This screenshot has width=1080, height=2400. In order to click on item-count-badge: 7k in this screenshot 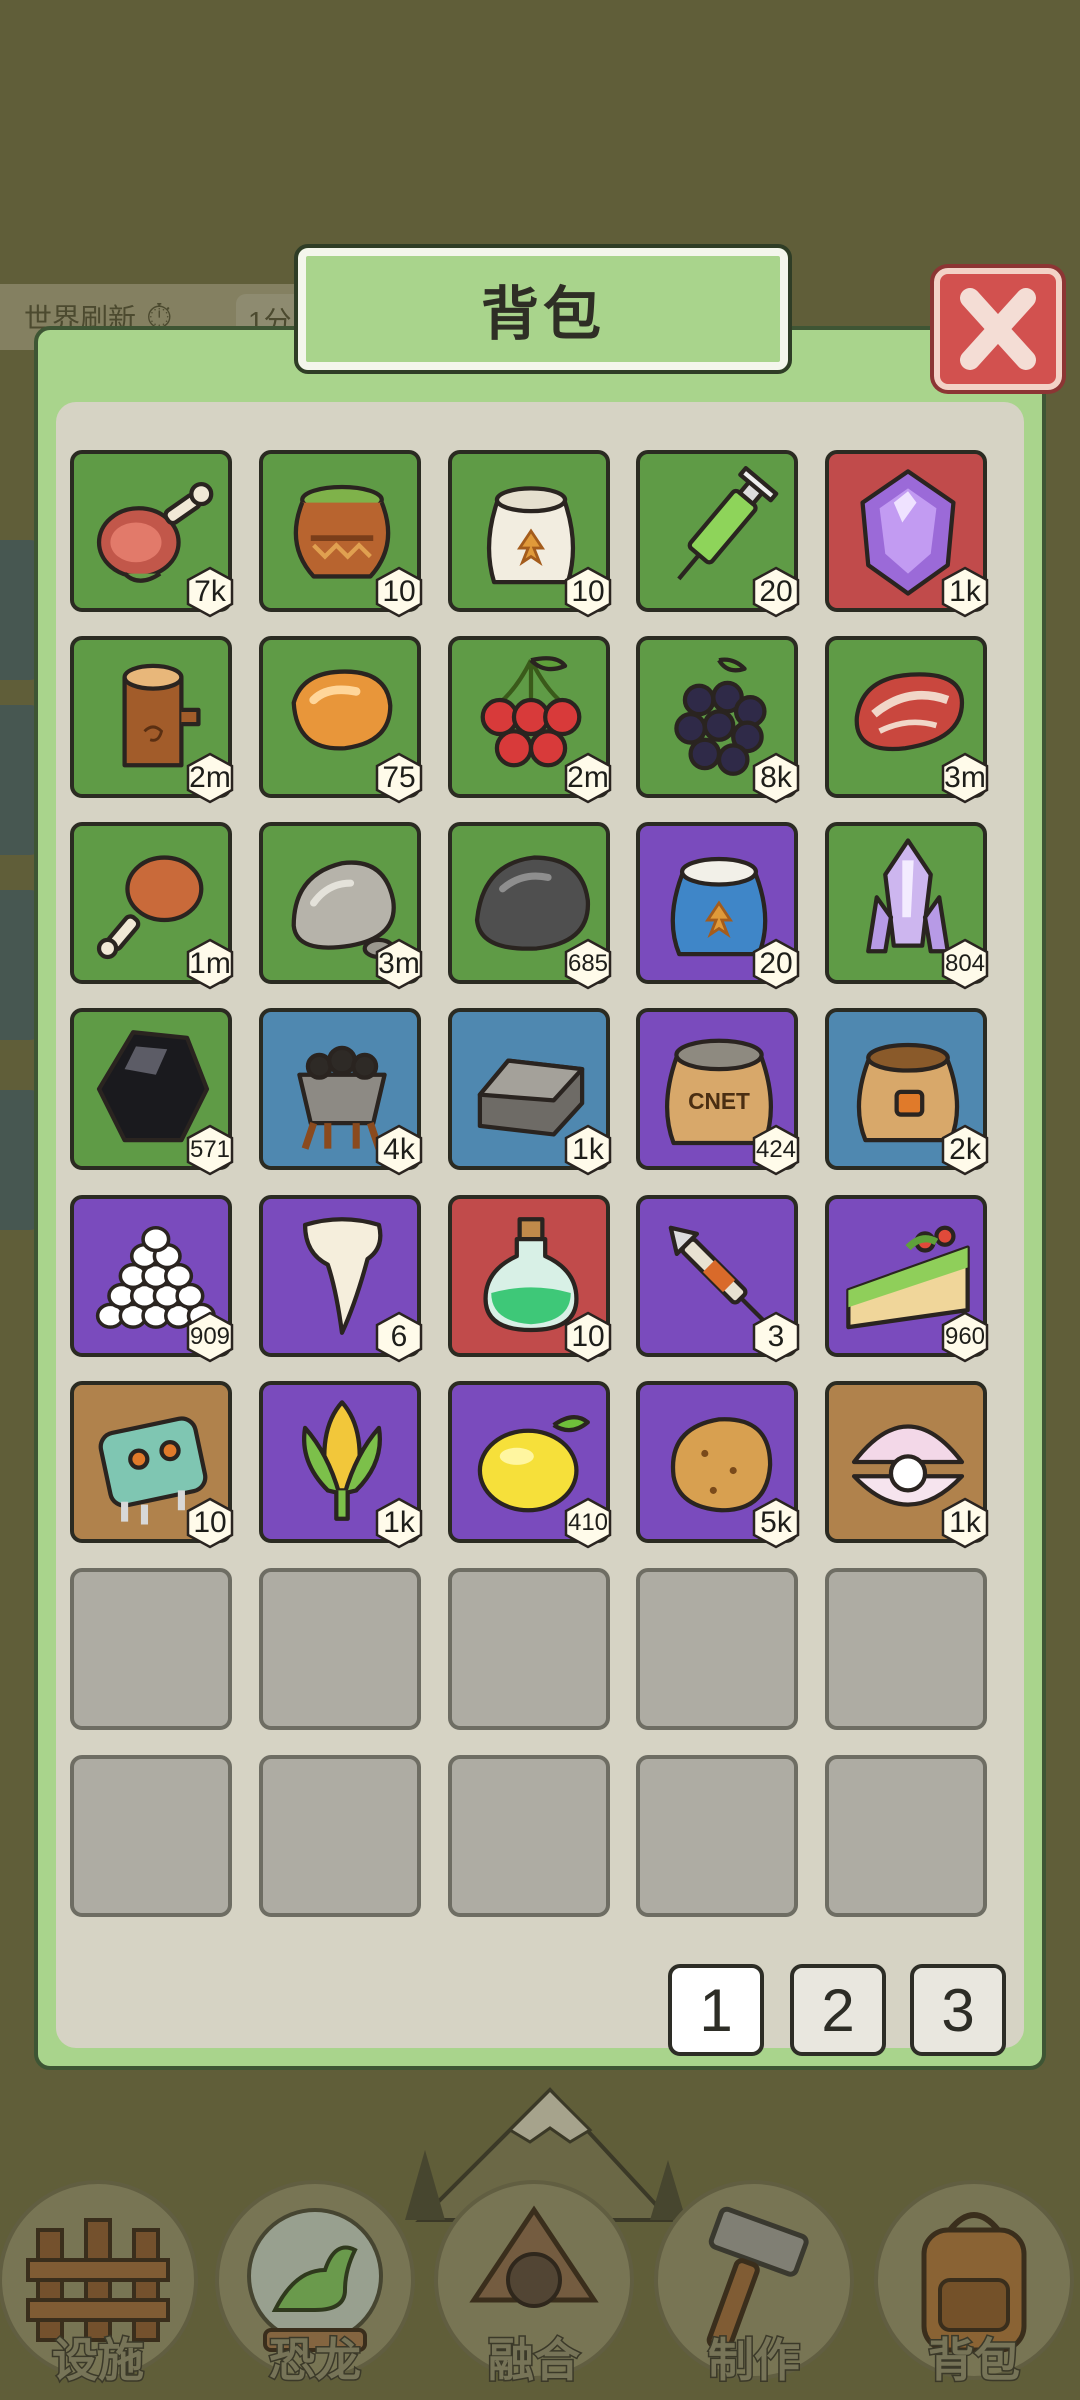, I will do `click(210, 592)`.